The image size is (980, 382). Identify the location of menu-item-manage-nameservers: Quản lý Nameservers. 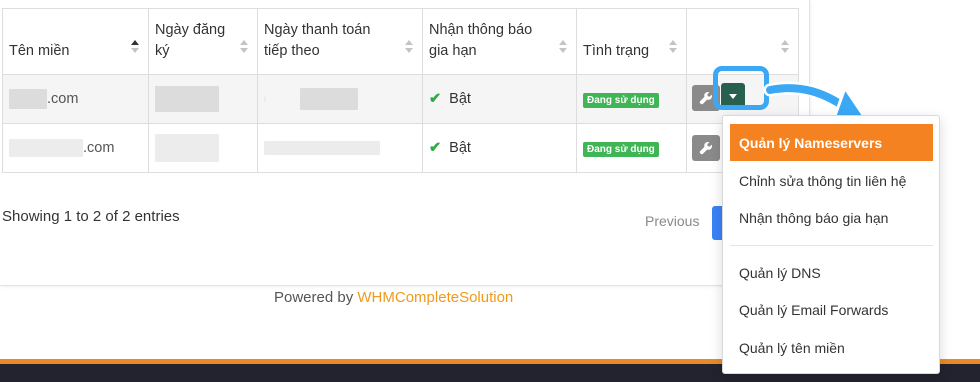
(831, 142).